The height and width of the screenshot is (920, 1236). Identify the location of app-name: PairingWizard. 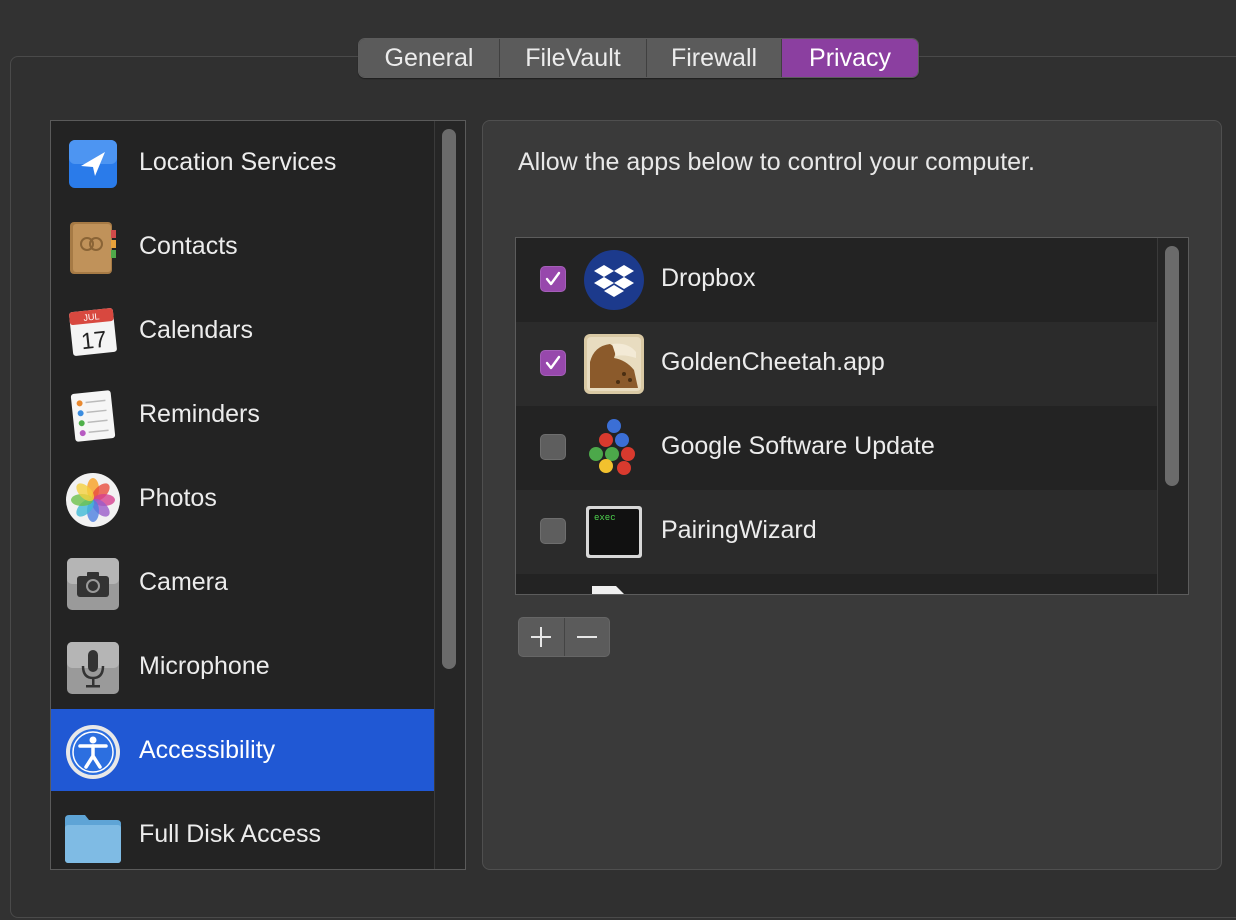
(739, 530).